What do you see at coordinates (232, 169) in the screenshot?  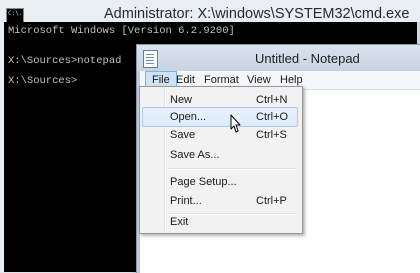 I see `menu-separator` at bounding box center [232, 169].